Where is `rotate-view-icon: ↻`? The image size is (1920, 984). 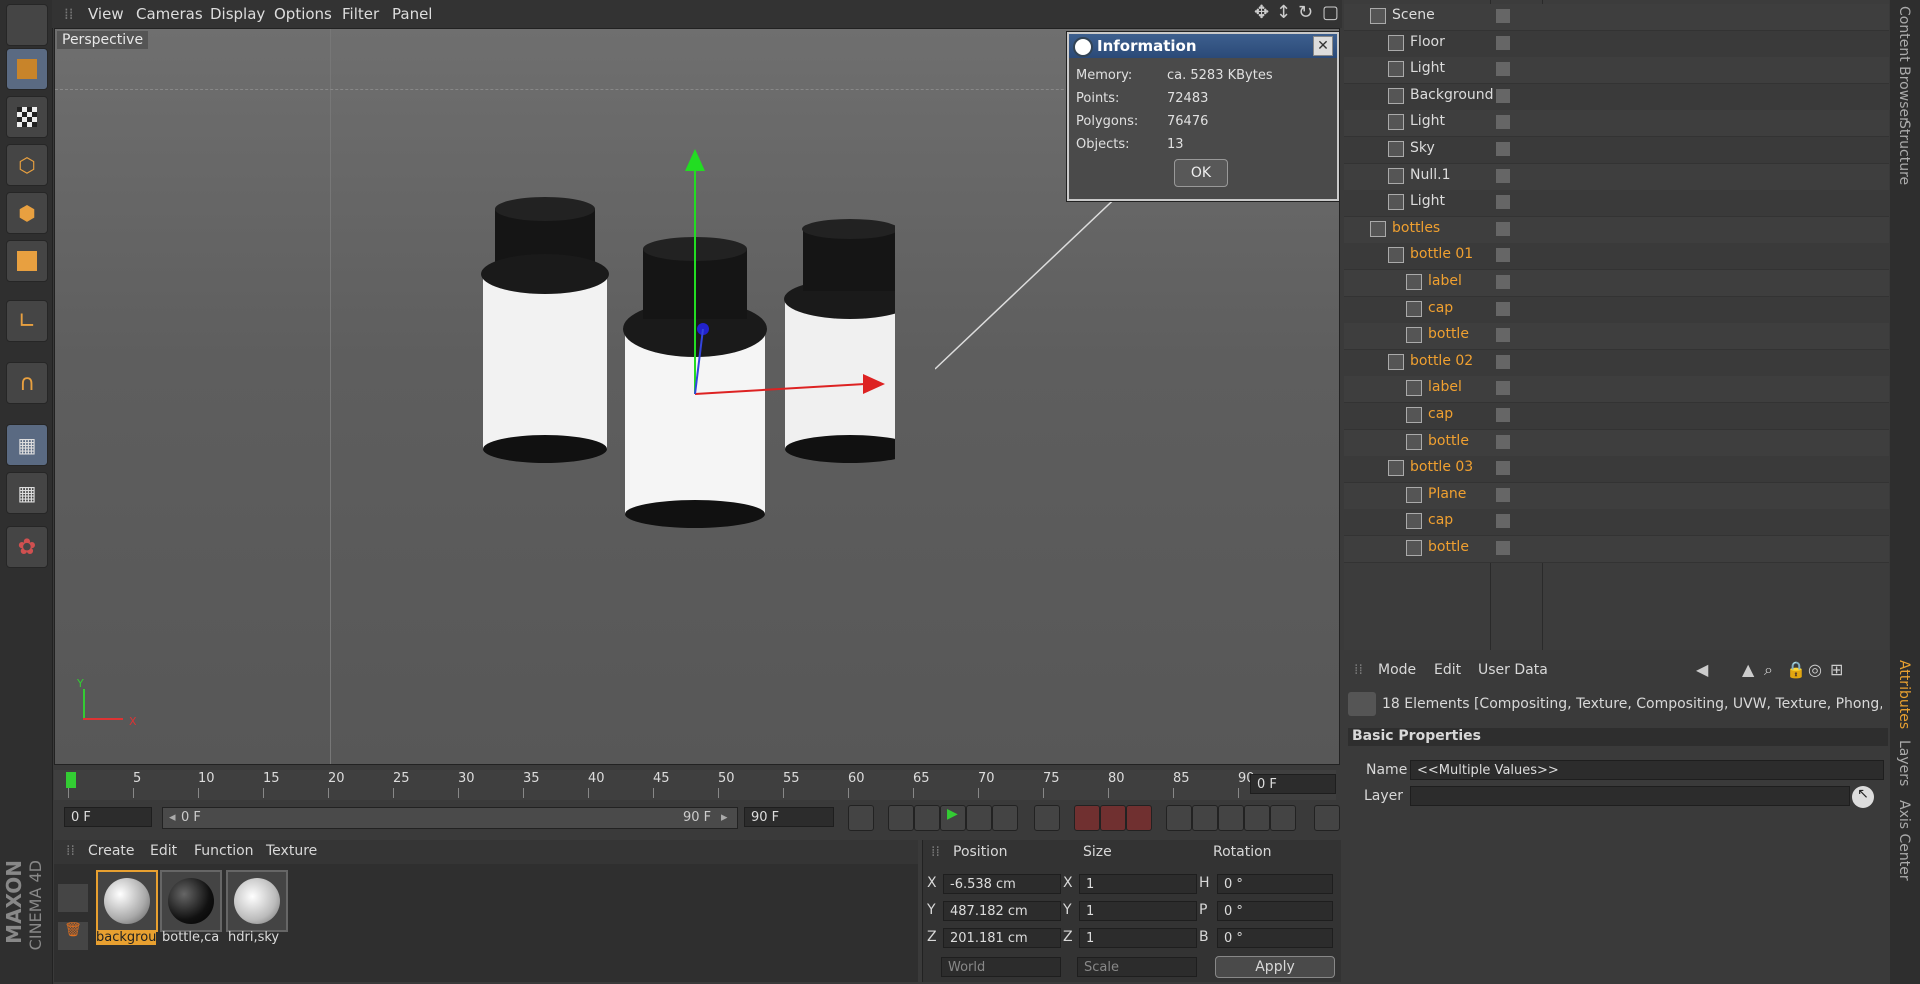
rotate-view-icon: ↻ is located at coordinates (1305, 12).